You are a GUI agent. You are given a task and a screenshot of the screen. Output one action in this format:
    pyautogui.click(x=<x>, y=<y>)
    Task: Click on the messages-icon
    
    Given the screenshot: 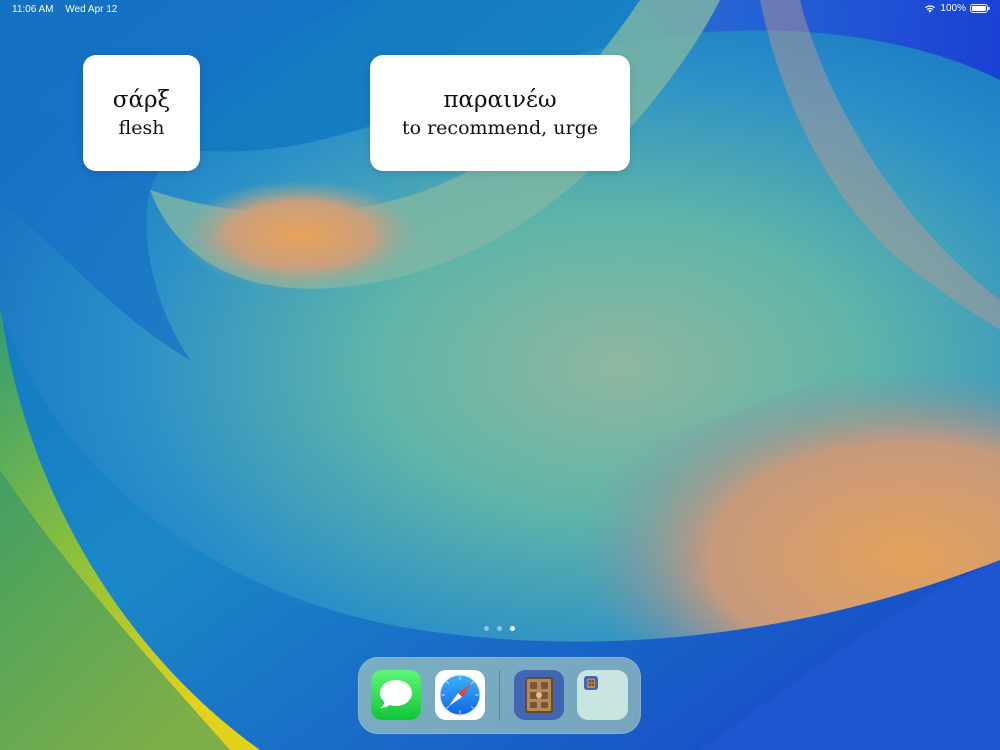 What is the action you would take?
    pyautogui.click(x=396, y=694)
    